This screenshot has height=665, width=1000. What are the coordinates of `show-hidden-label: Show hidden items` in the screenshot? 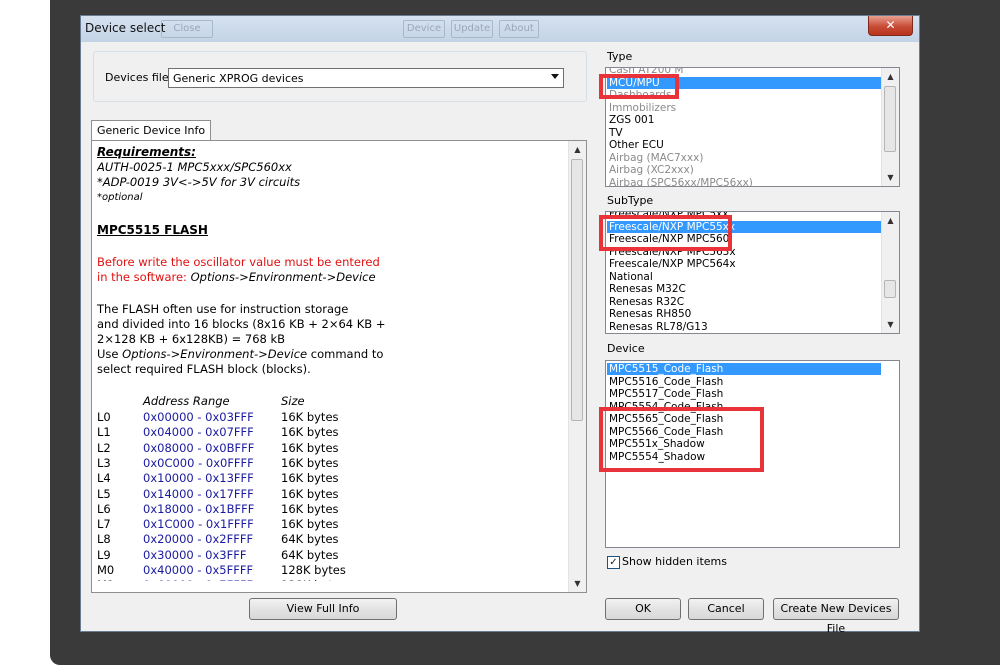 It's located at (674, 561).